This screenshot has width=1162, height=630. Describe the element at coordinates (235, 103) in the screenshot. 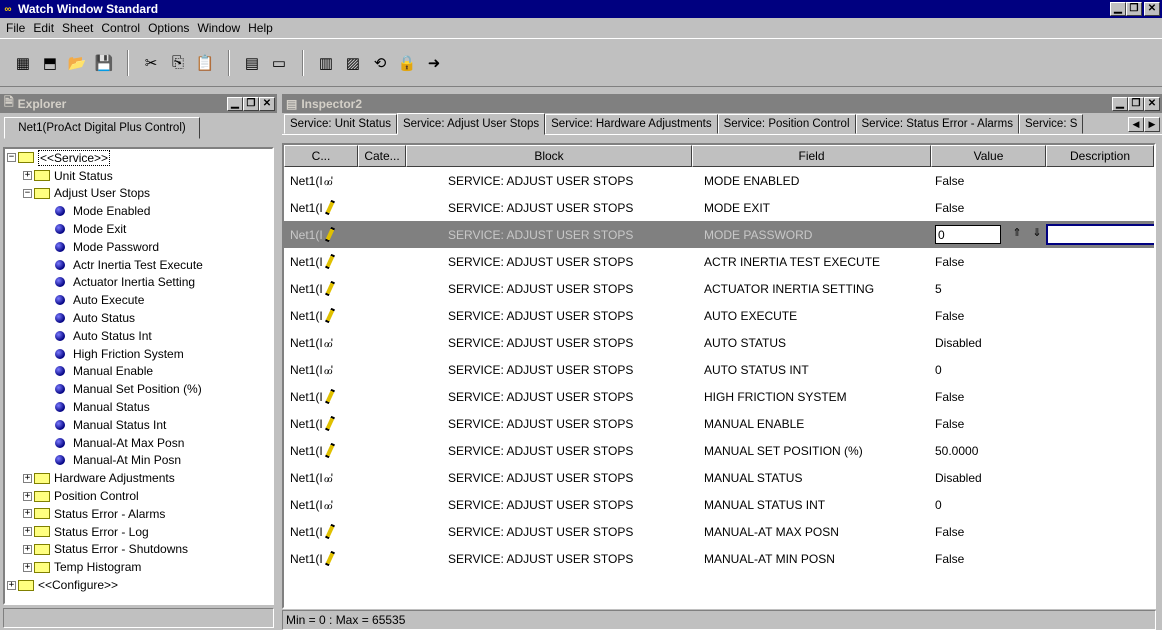

I see `explorer-minimize-button: ▁` at that location.